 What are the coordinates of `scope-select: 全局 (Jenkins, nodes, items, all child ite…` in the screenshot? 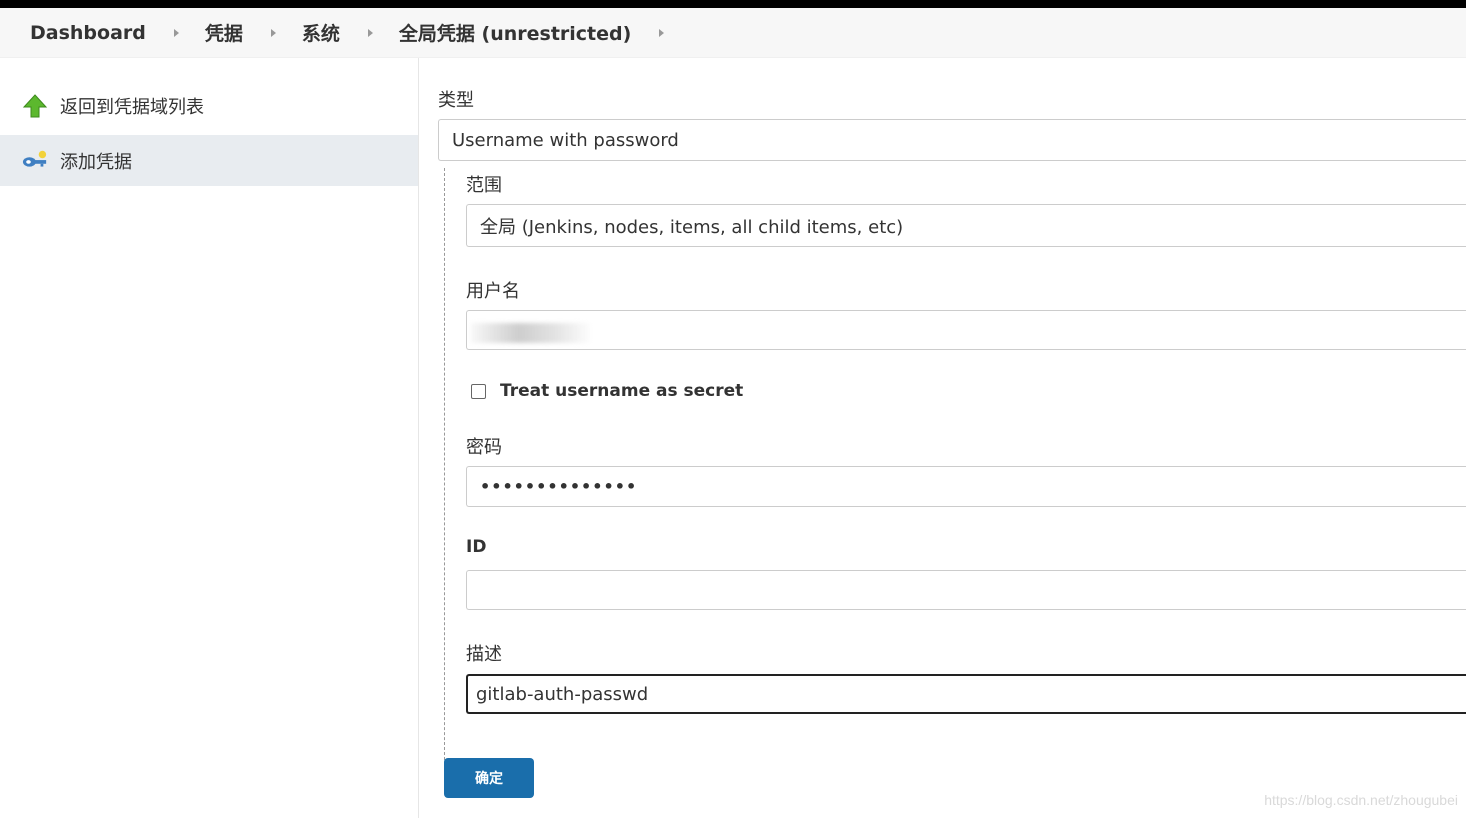 It's located at (966, 225).